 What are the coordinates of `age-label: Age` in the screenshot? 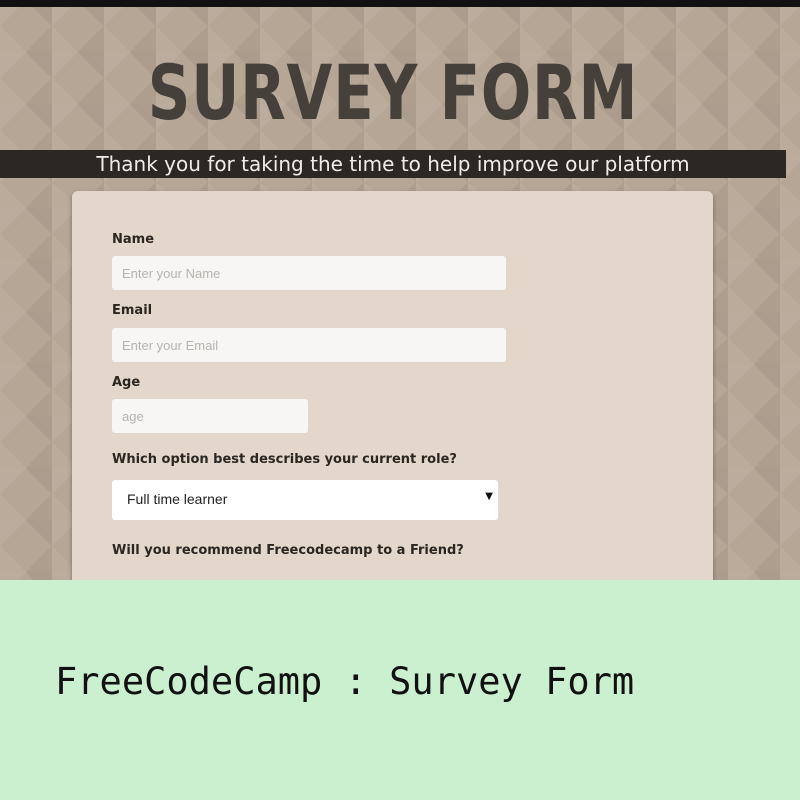 It's located at (126, 382).